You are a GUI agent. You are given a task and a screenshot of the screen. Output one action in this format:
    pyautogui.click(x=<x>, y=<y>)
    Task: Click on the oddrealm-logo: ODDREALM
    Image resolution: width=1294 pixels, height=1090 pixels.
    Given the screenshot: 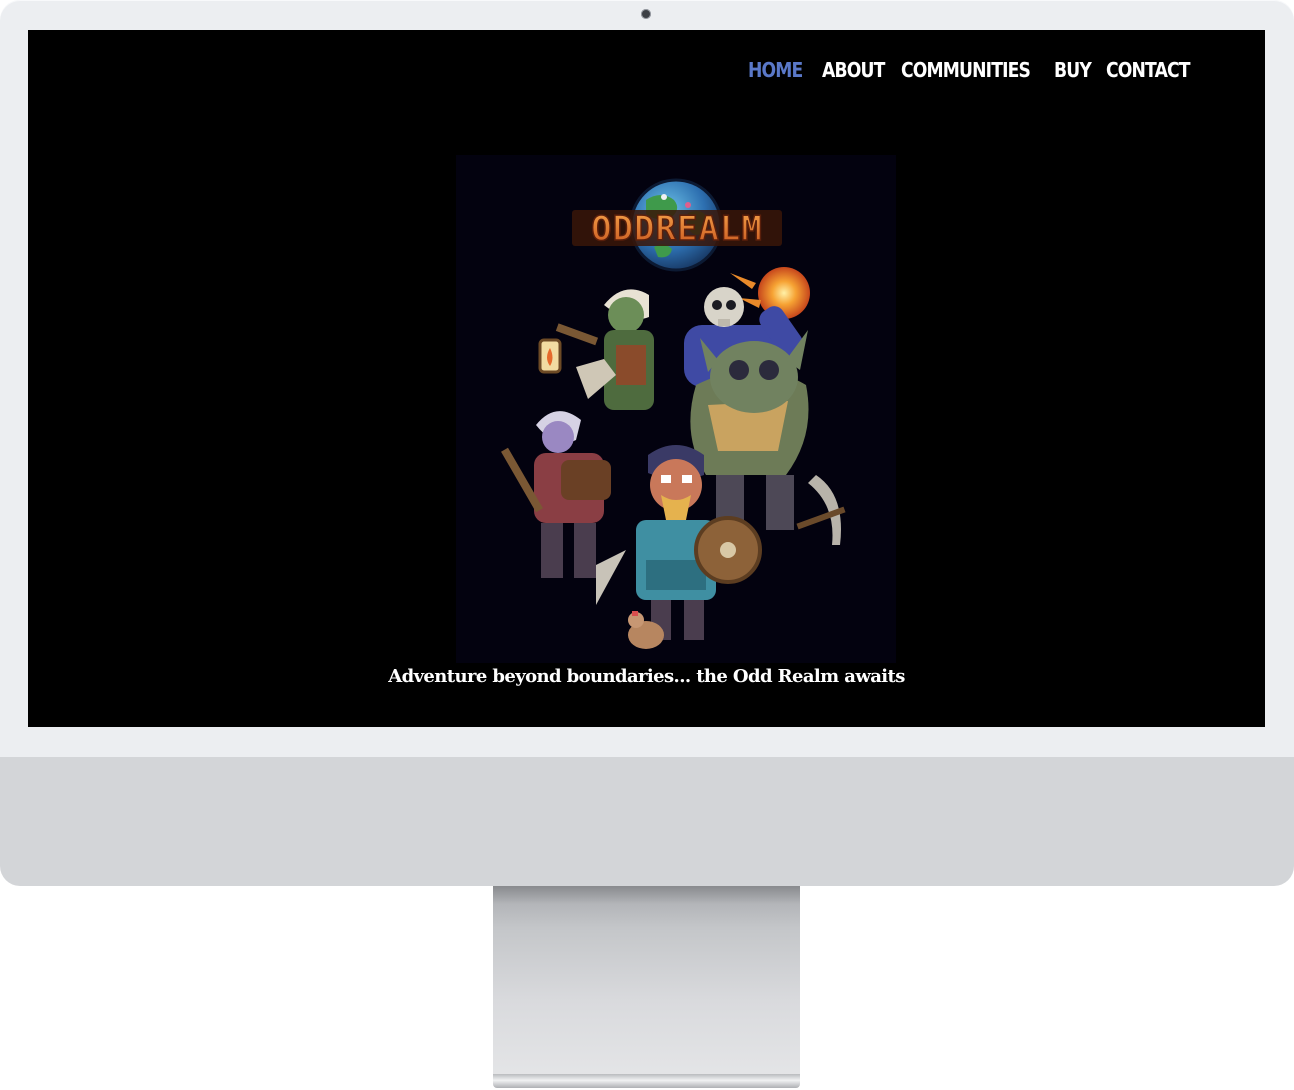 What is the action you would take?
    pyautogui.click(x=677, y=229)
    